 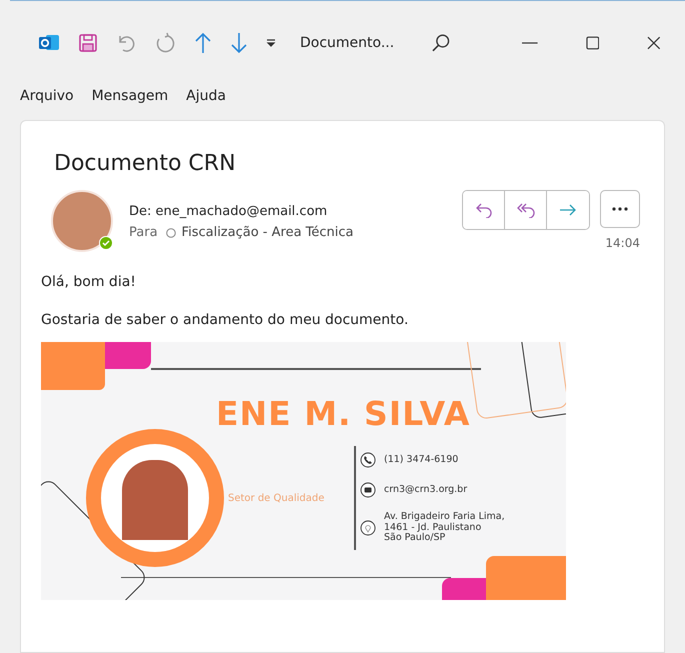 I want to click on up-arrow-icon, so click(x=203, y=43).